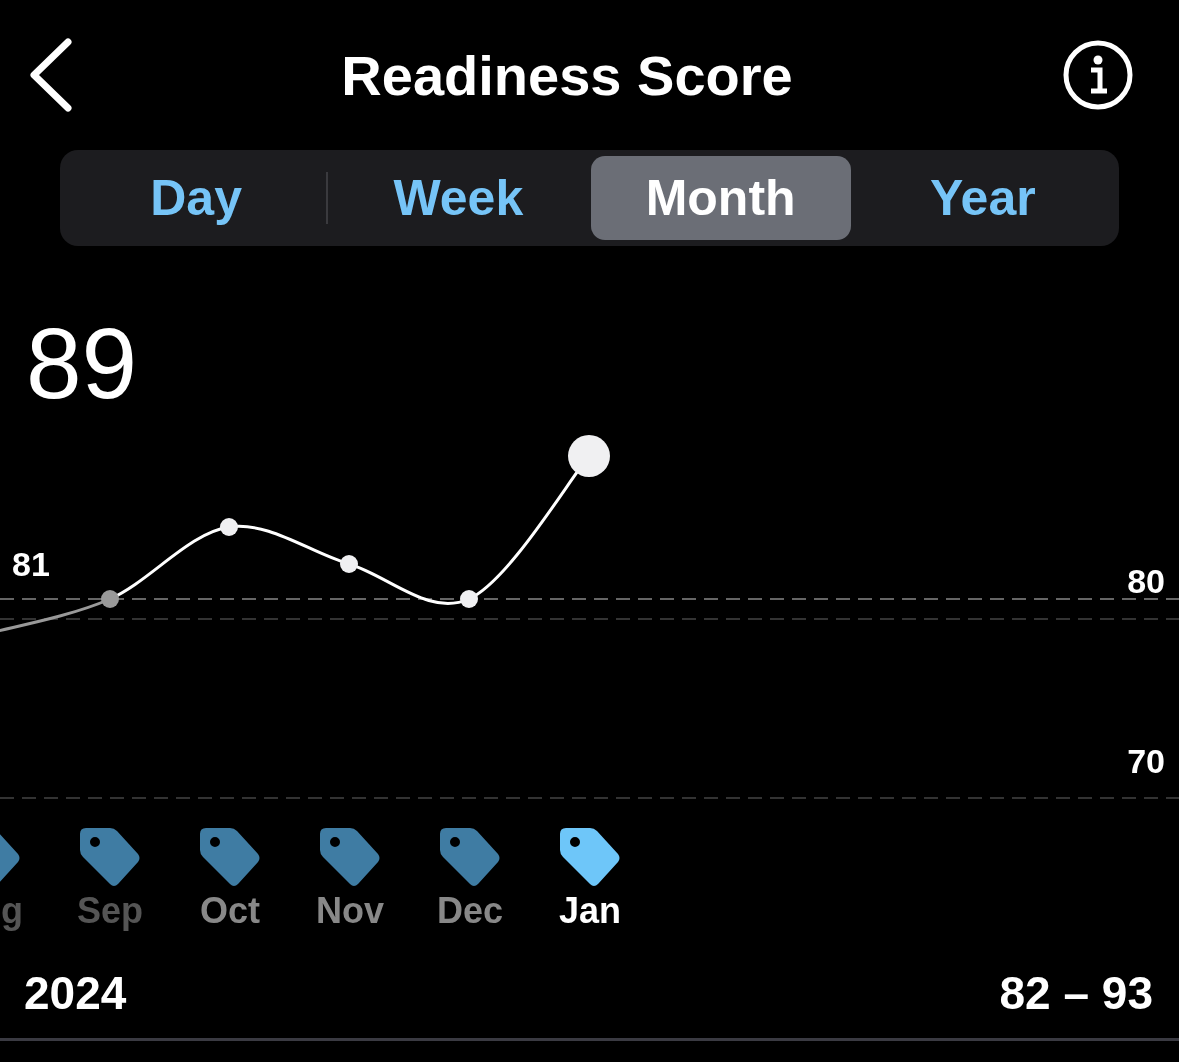 Image resolution: width=1179 pixels, height=1062 pixels. Describe the element at coordinates (590, 910) in the screenshot. I see `month-label: Jan` at that location.